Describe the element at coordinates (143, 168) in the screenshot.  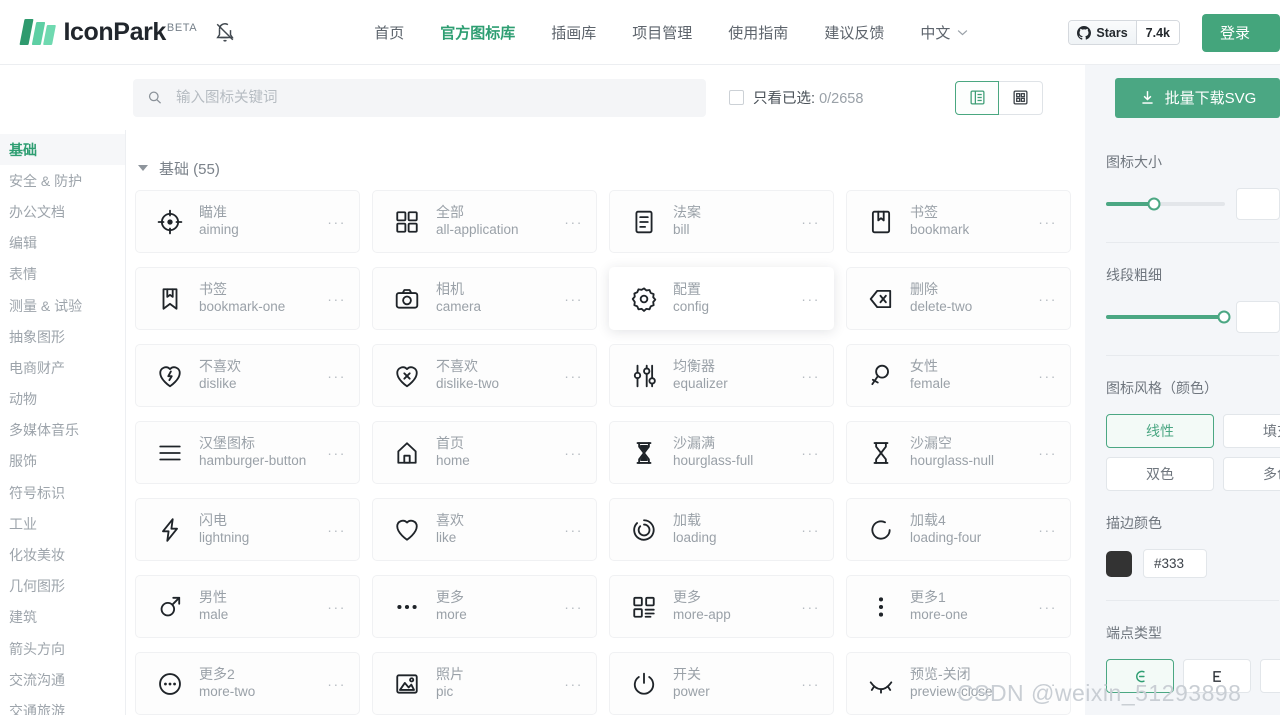
I see `chevron-down-icon` at that location.